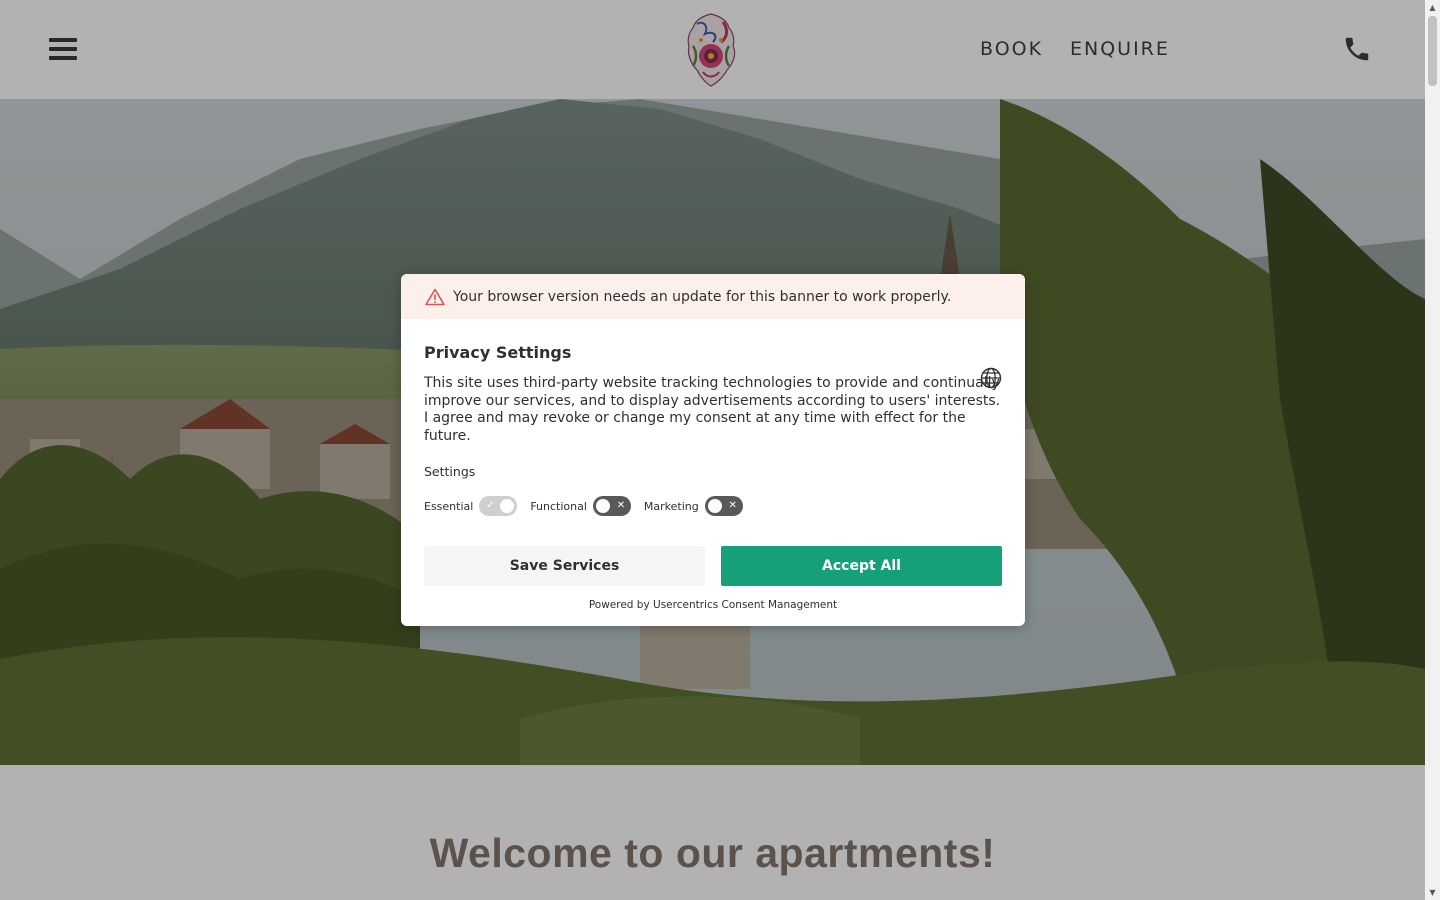 The width and height of the screenshot is (1440, 900). Describe the element at coordinates (723, 506) in the screenshot. I see `marketing-toggle: ✕` at that location.